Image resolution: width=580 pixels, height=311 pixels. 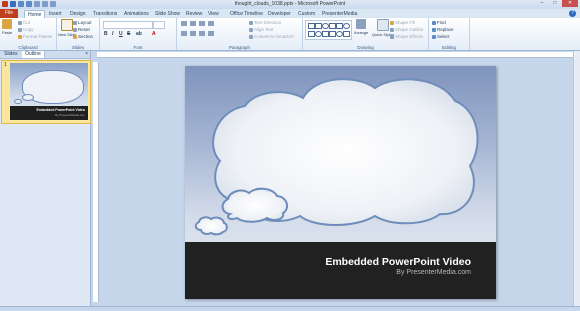 I want to click on paste-icon, so click(x=7, y=24).